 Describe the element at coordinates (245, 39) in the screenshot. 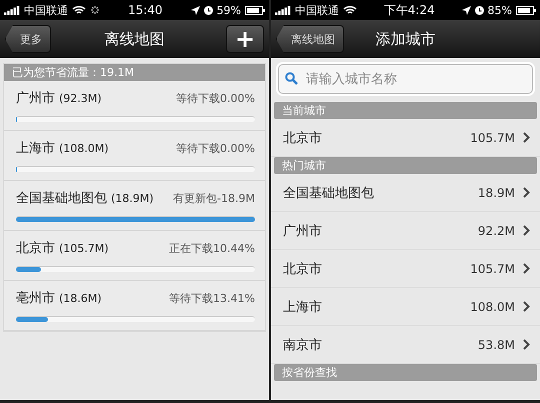

I see `add-button: +` at that location.